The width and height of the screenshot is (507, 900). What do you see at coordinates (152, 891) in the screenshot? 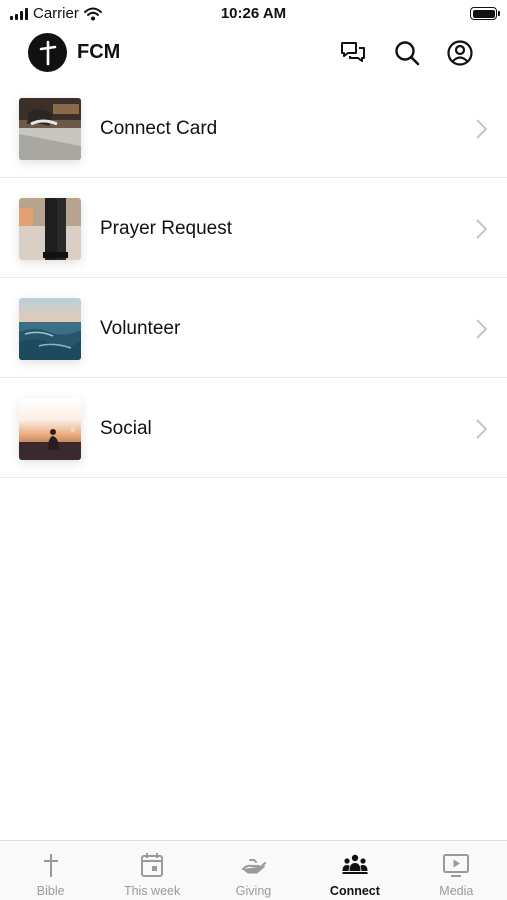
I see `tab-label: This week` at bounding box center [152, 891].